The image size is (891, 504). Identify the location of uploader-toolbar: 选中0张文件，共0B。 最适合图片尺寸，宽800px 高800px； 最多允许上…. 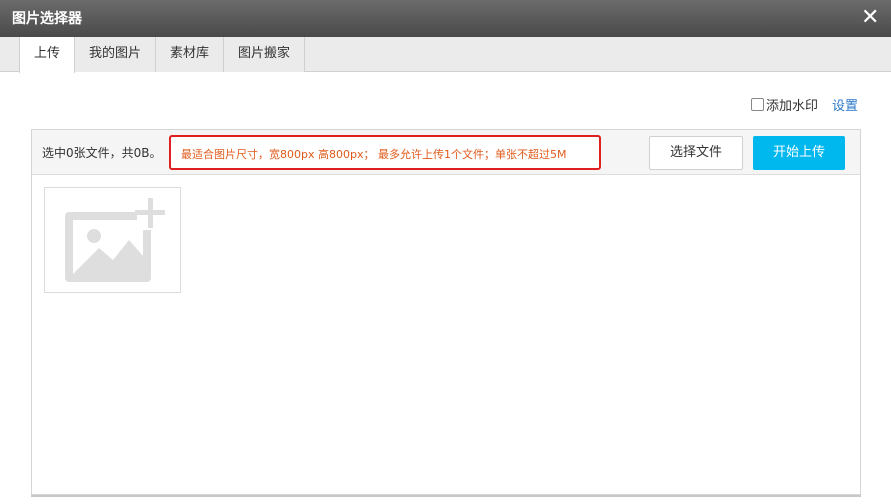
(446, 152).